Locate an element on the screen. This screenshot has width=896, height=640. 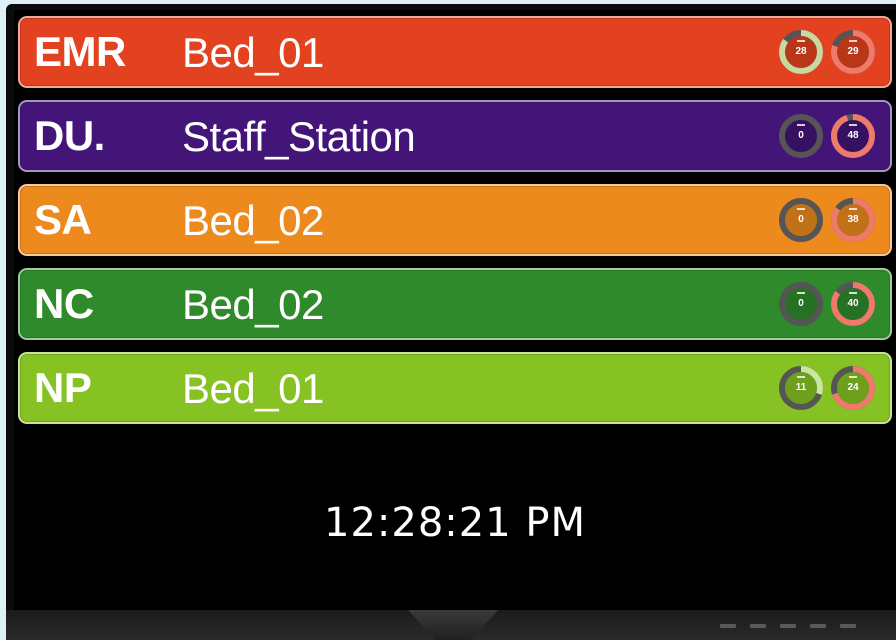
gauge-value: 29 is located at coordinates (853, 51).